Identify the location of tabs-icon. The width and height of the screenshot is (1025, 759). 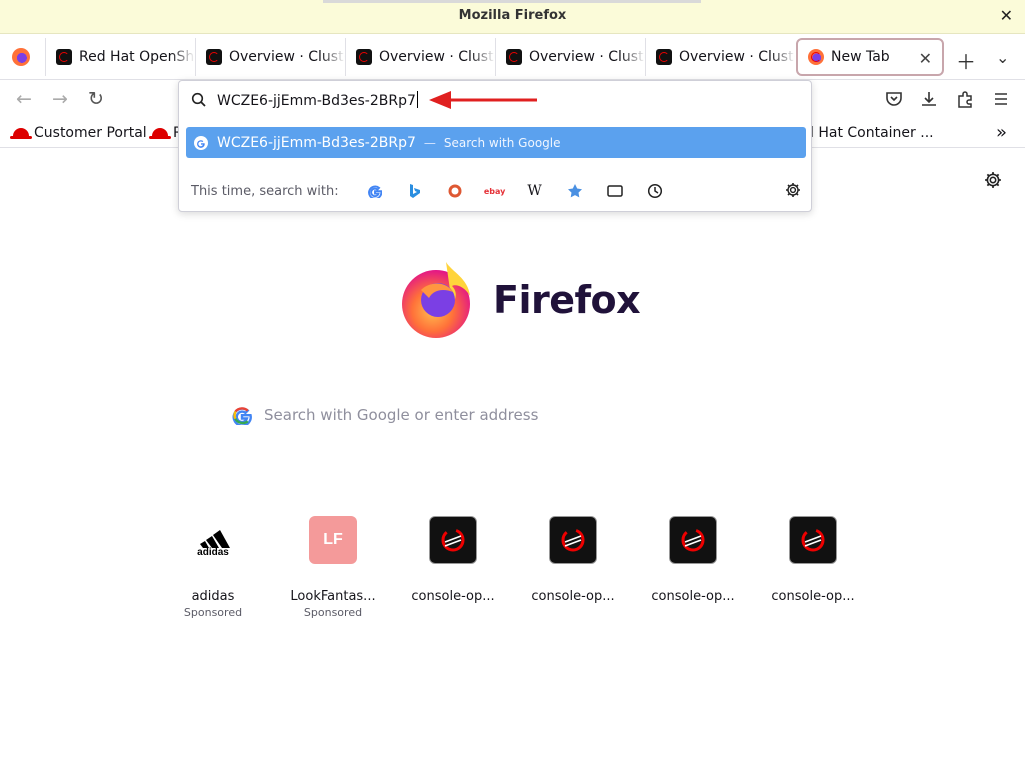
(615, 191).